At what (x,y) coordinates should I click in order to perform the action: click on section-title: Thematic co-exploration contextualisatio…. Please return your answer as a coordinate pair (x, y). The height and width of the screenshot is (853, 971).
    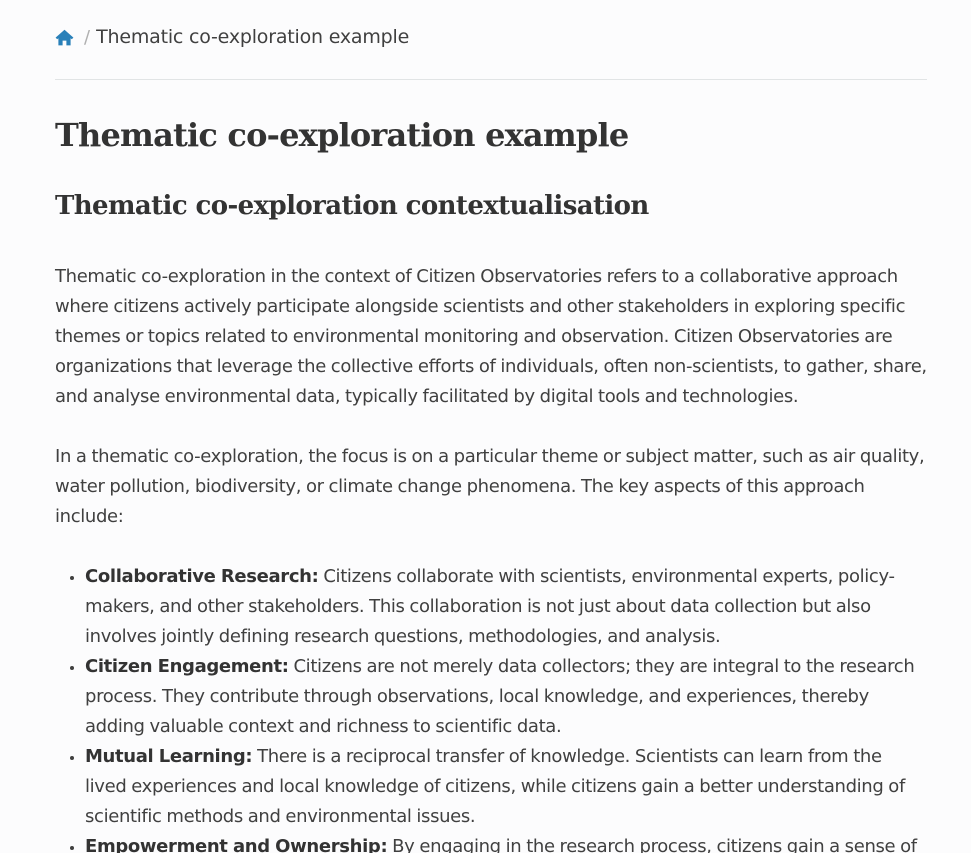
    Looking at the image, I should click on (352, 206).